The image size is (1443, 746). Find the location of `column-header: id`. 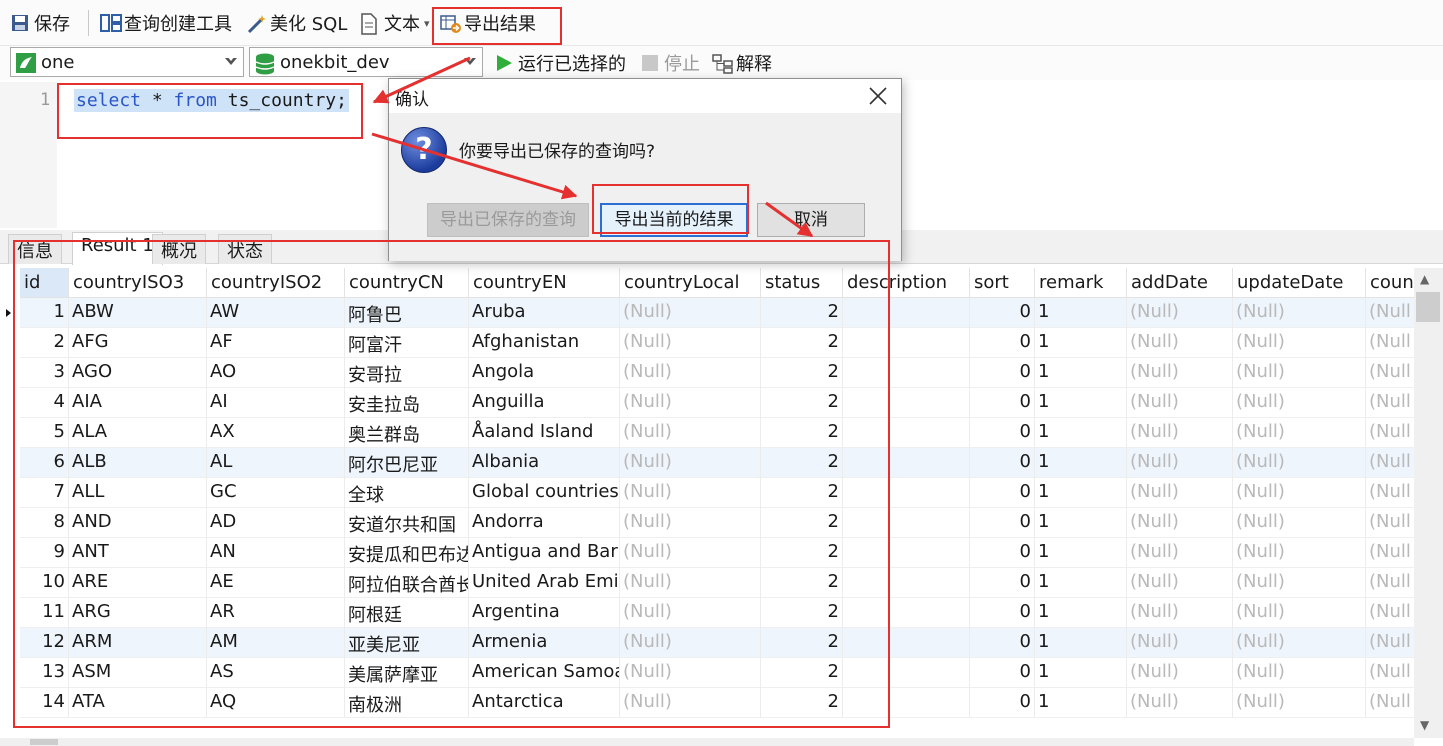

column-header: id is located at coordinates (44, 283).